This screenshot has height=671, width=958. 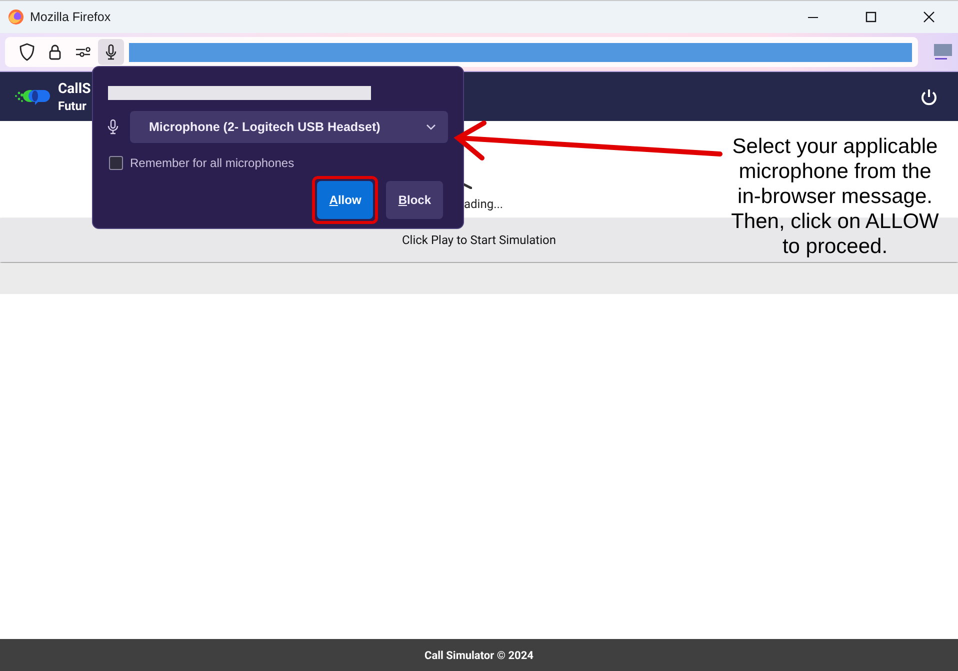 I want to click on window-title: Mozilla Firefox, so click(x=71, y=17).